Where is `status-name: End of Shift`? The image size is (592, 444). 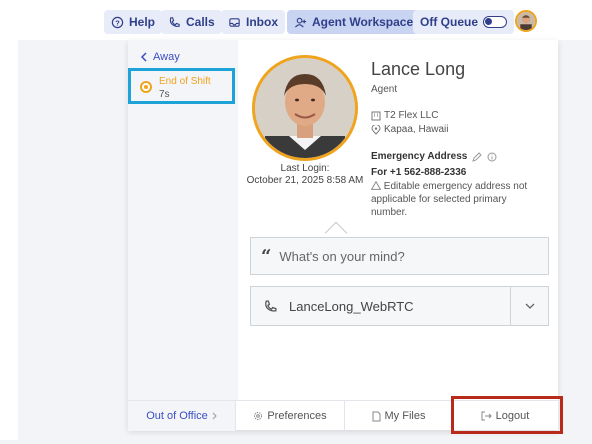 status-name: End of Shift is located at coordinates (185, 81).